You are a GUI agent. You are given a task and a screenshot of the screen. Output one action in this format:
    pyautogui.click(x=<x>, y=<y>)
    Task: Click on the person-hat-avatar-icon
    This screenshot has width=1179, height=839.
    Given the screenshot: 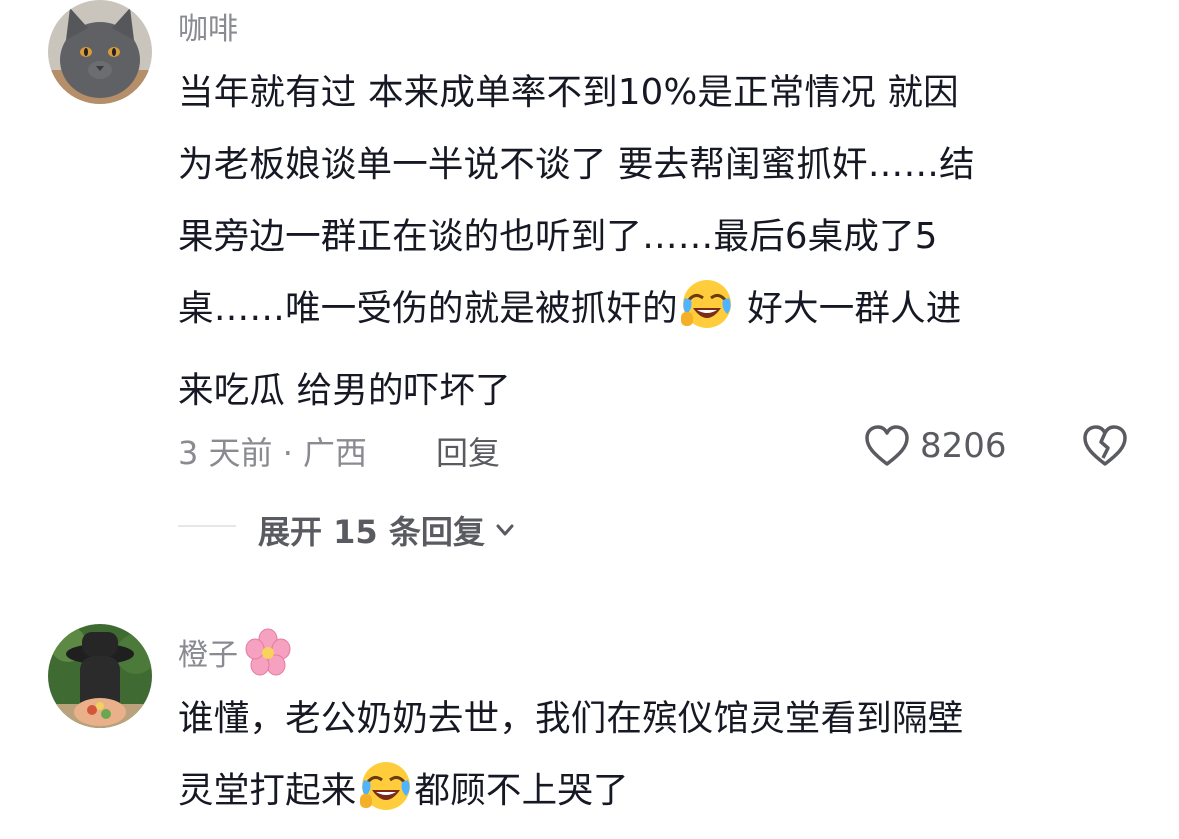 What is the action you would take?
    pyautogui.click(x=100, y=676)
    